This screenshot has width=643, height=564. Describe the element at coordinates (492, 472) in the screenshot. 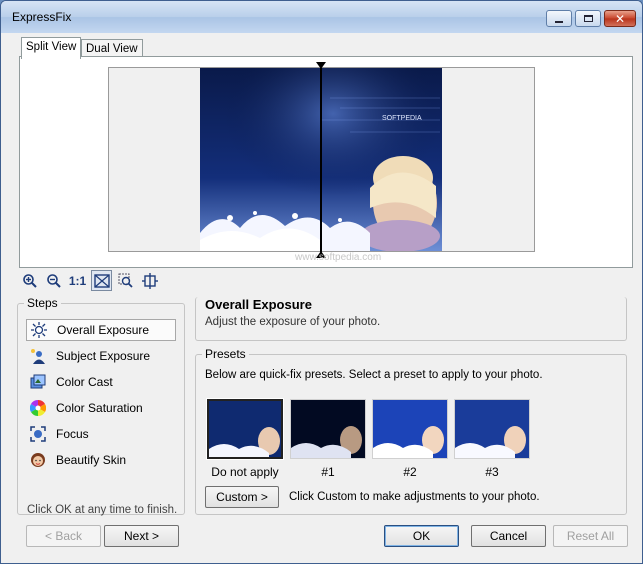

I see `preset-label: #3` at that location.